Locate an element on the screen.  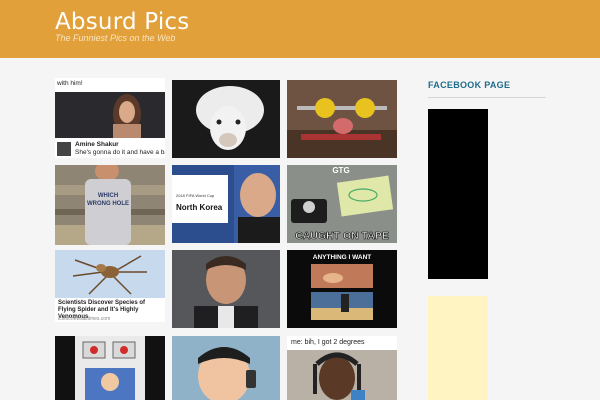
caught-on-tape-meme: GTG CAUGHT ON TAPE is located at coordinates (342, 204).